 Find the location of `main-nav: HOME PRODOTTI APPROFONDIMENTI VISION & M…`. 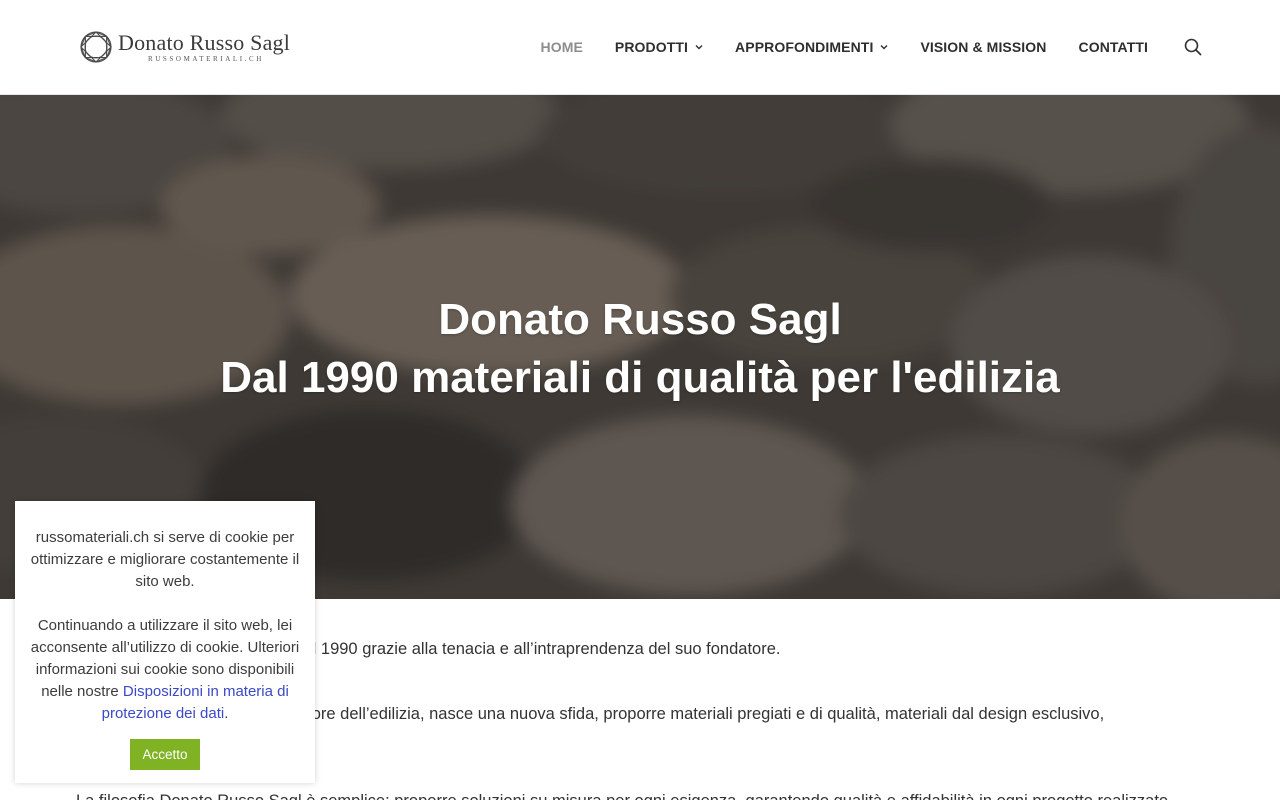

main-nav: HOME PRODOTTI APPROFONDIMENTI VISION & M… is located at coordinates (856, 47).